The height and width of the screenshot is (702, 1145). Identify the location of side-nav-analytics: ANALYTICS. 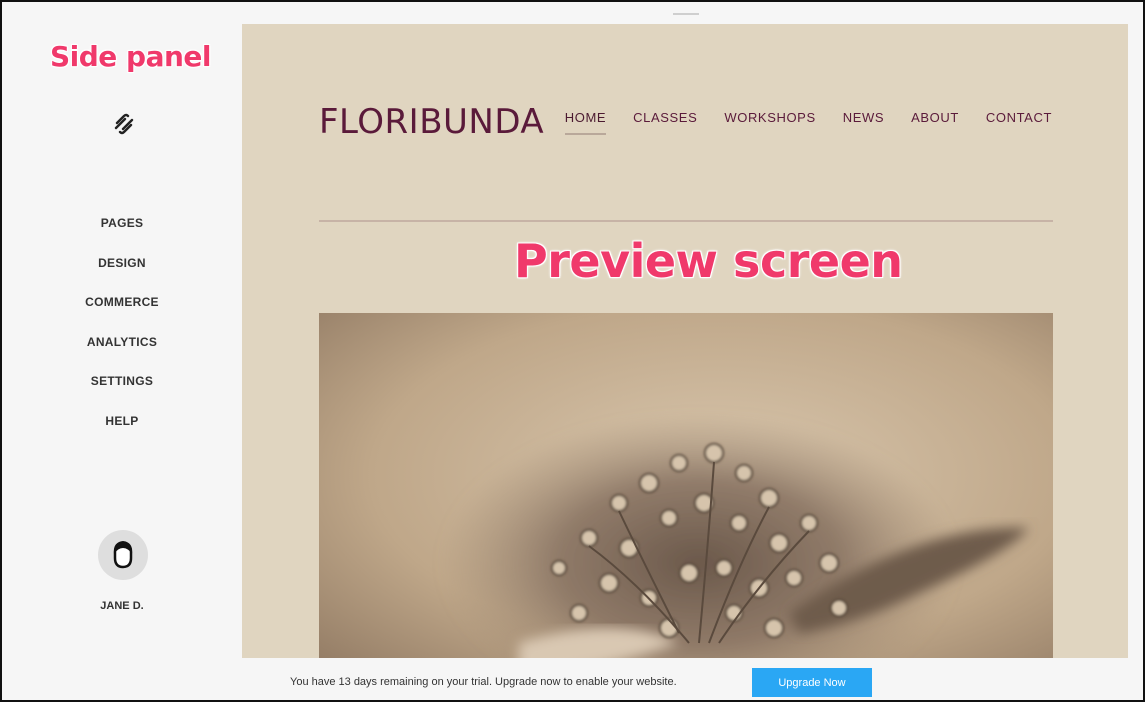
(122, 353).